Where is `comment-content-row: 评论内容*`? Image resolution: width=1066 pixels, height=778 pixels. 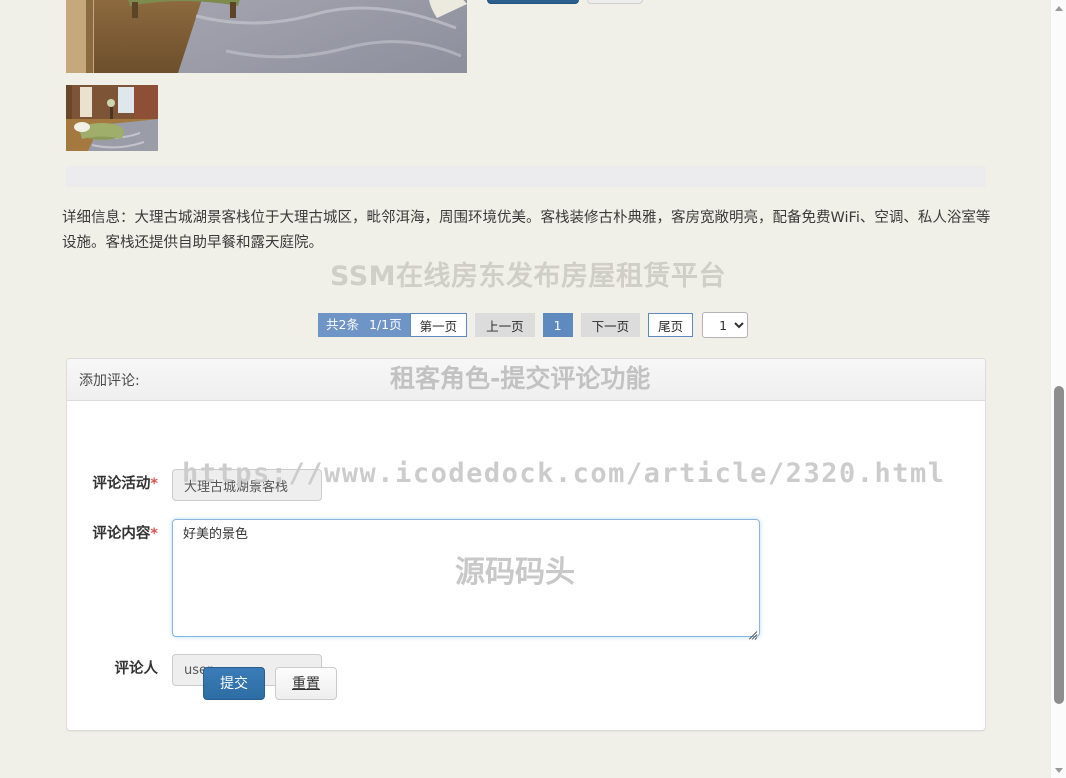
comment-content-row: 评论内容* is located at coordinates (413, 580).